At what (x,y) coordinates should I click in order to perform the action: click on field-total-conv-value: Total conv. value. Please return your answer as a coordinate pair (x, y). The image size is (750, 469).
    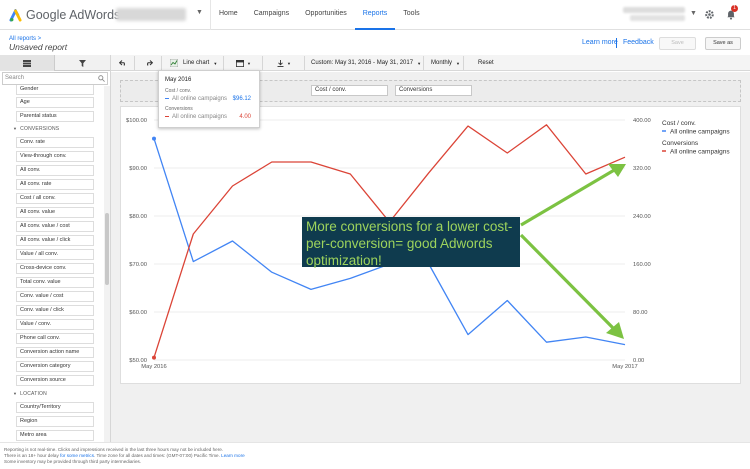
    Looking at the image, I should click on (55, 282).